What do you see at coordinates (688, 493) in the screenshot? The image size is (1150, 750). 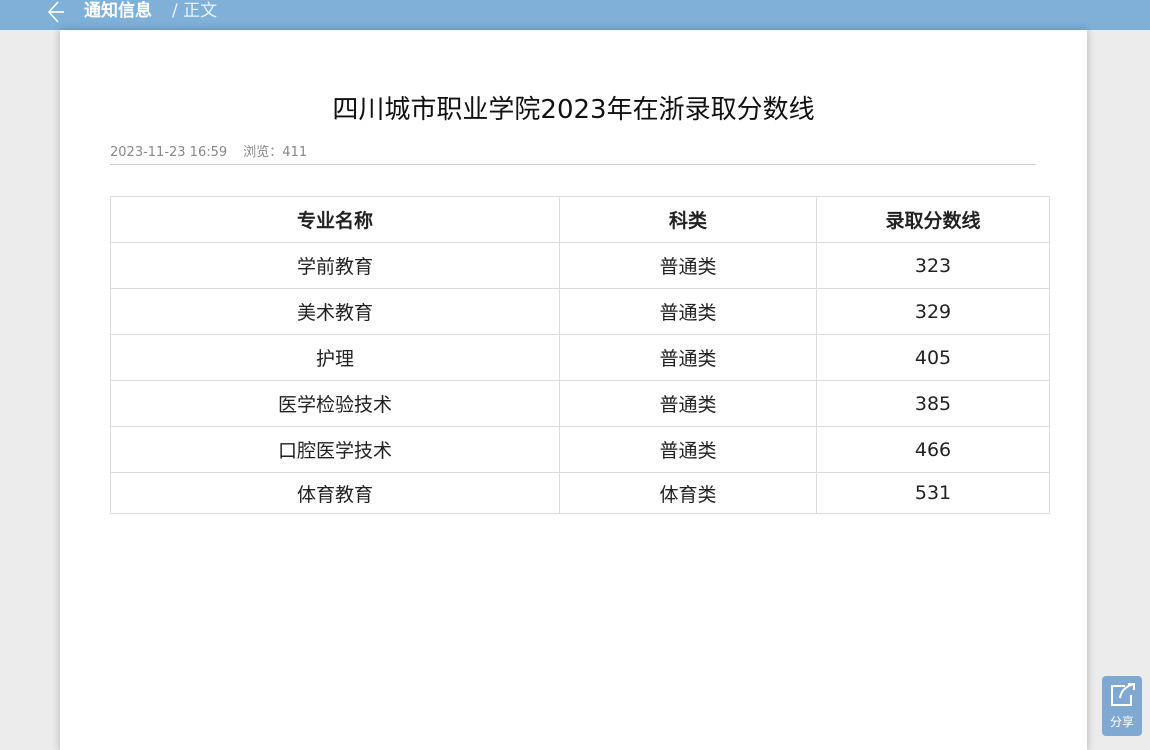 I see `category-cell: 体育类` at bounding box center [688, 493].